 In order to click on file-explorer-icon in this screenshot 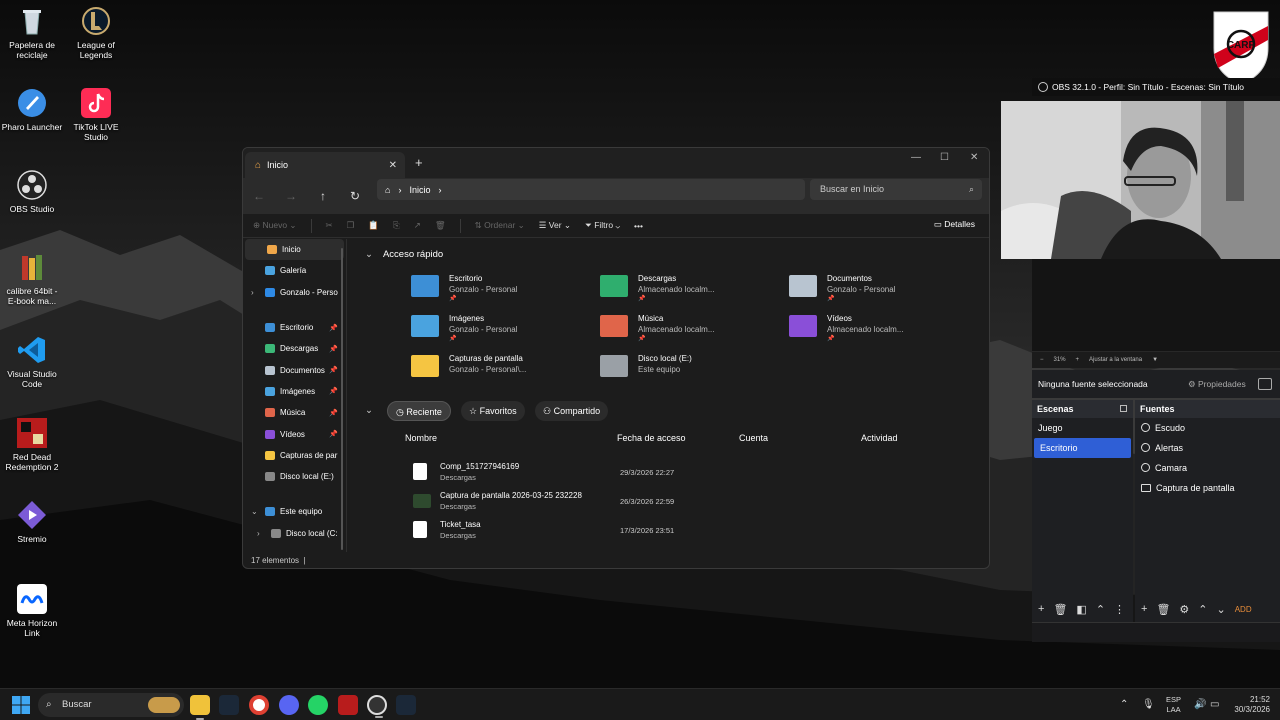, I will do `click(200, 707)`.